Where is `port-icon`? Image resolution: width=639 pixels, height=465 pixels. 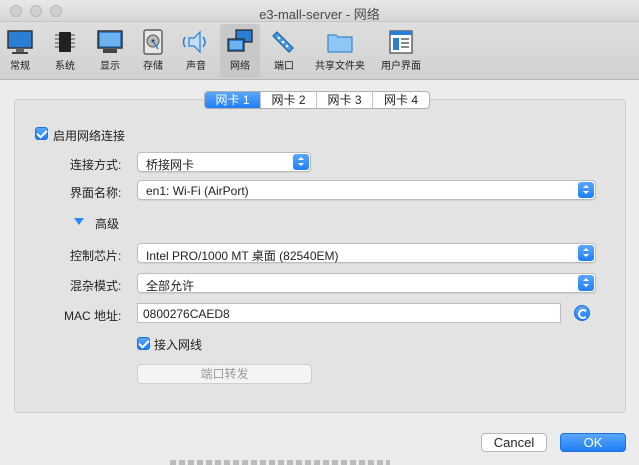 port-icon is located at coordinates (283, 42).